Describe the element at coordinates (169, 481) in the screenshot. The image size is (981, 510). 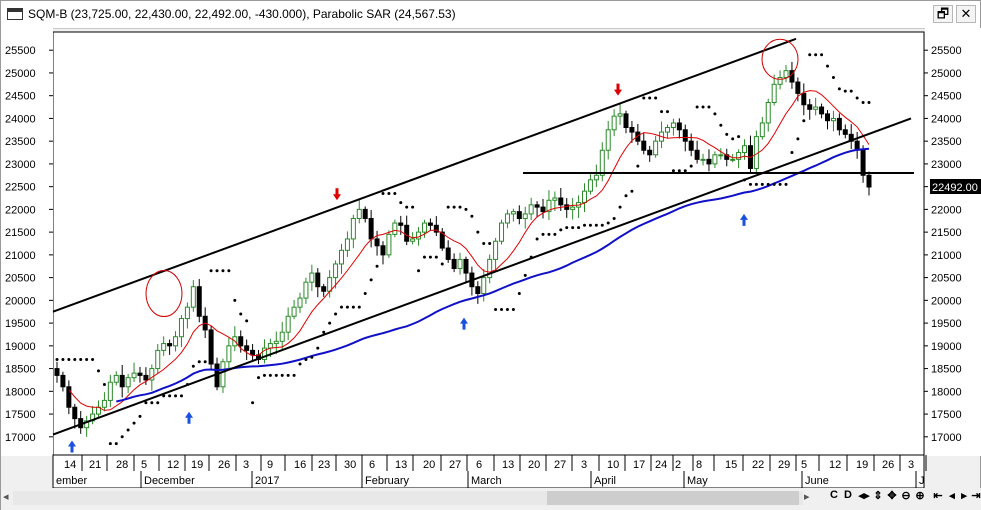
I see `x-month-label-1: December` at that location.